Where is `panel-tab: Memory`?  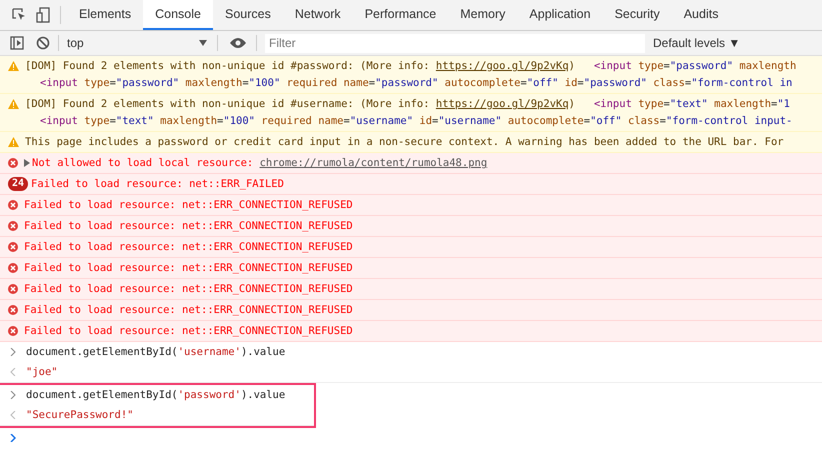 panel-tab: Memory is located at coordinates (483, 15).